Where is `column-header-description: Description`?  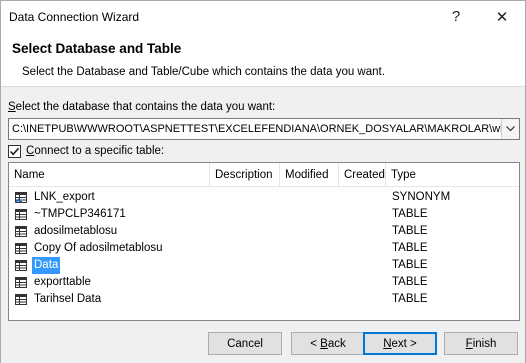
column-header-description: Description is located at coordinates (245, 175).